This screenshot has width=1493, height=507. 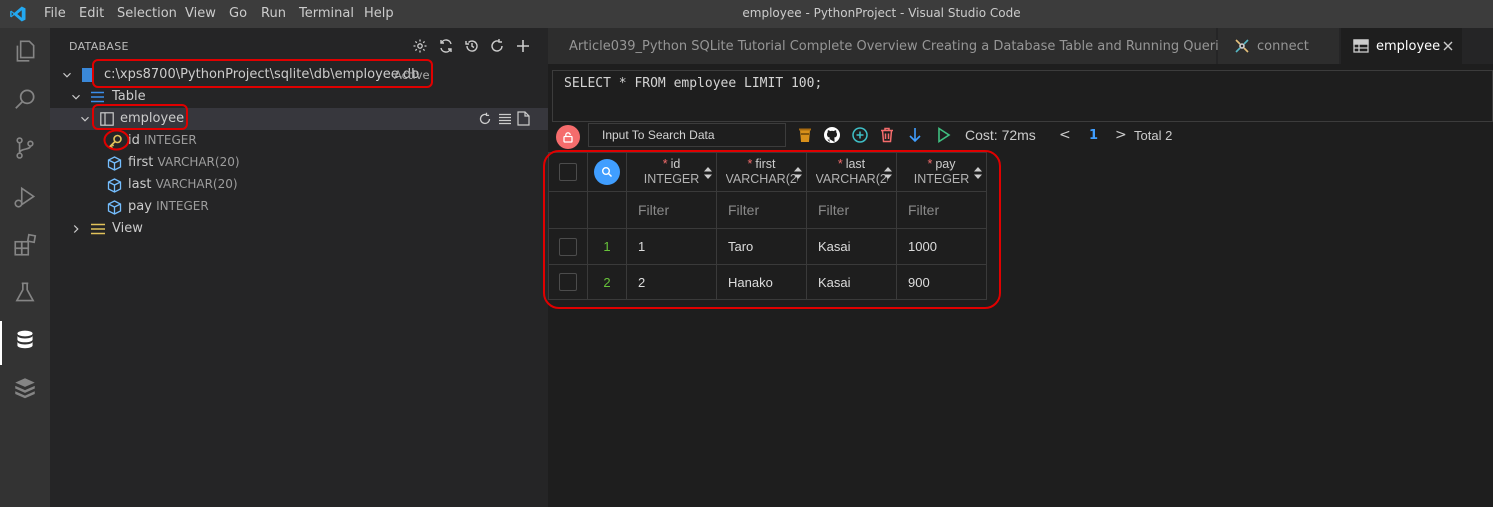 I want to click on search-icon, so click(x=25, y=99).